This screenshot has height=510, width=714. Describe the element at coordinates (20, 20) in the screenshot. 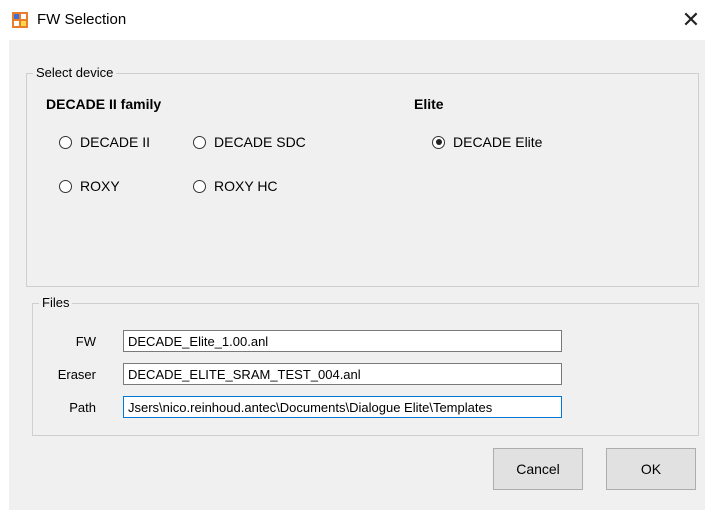

I see `form-window-icon` at that location.